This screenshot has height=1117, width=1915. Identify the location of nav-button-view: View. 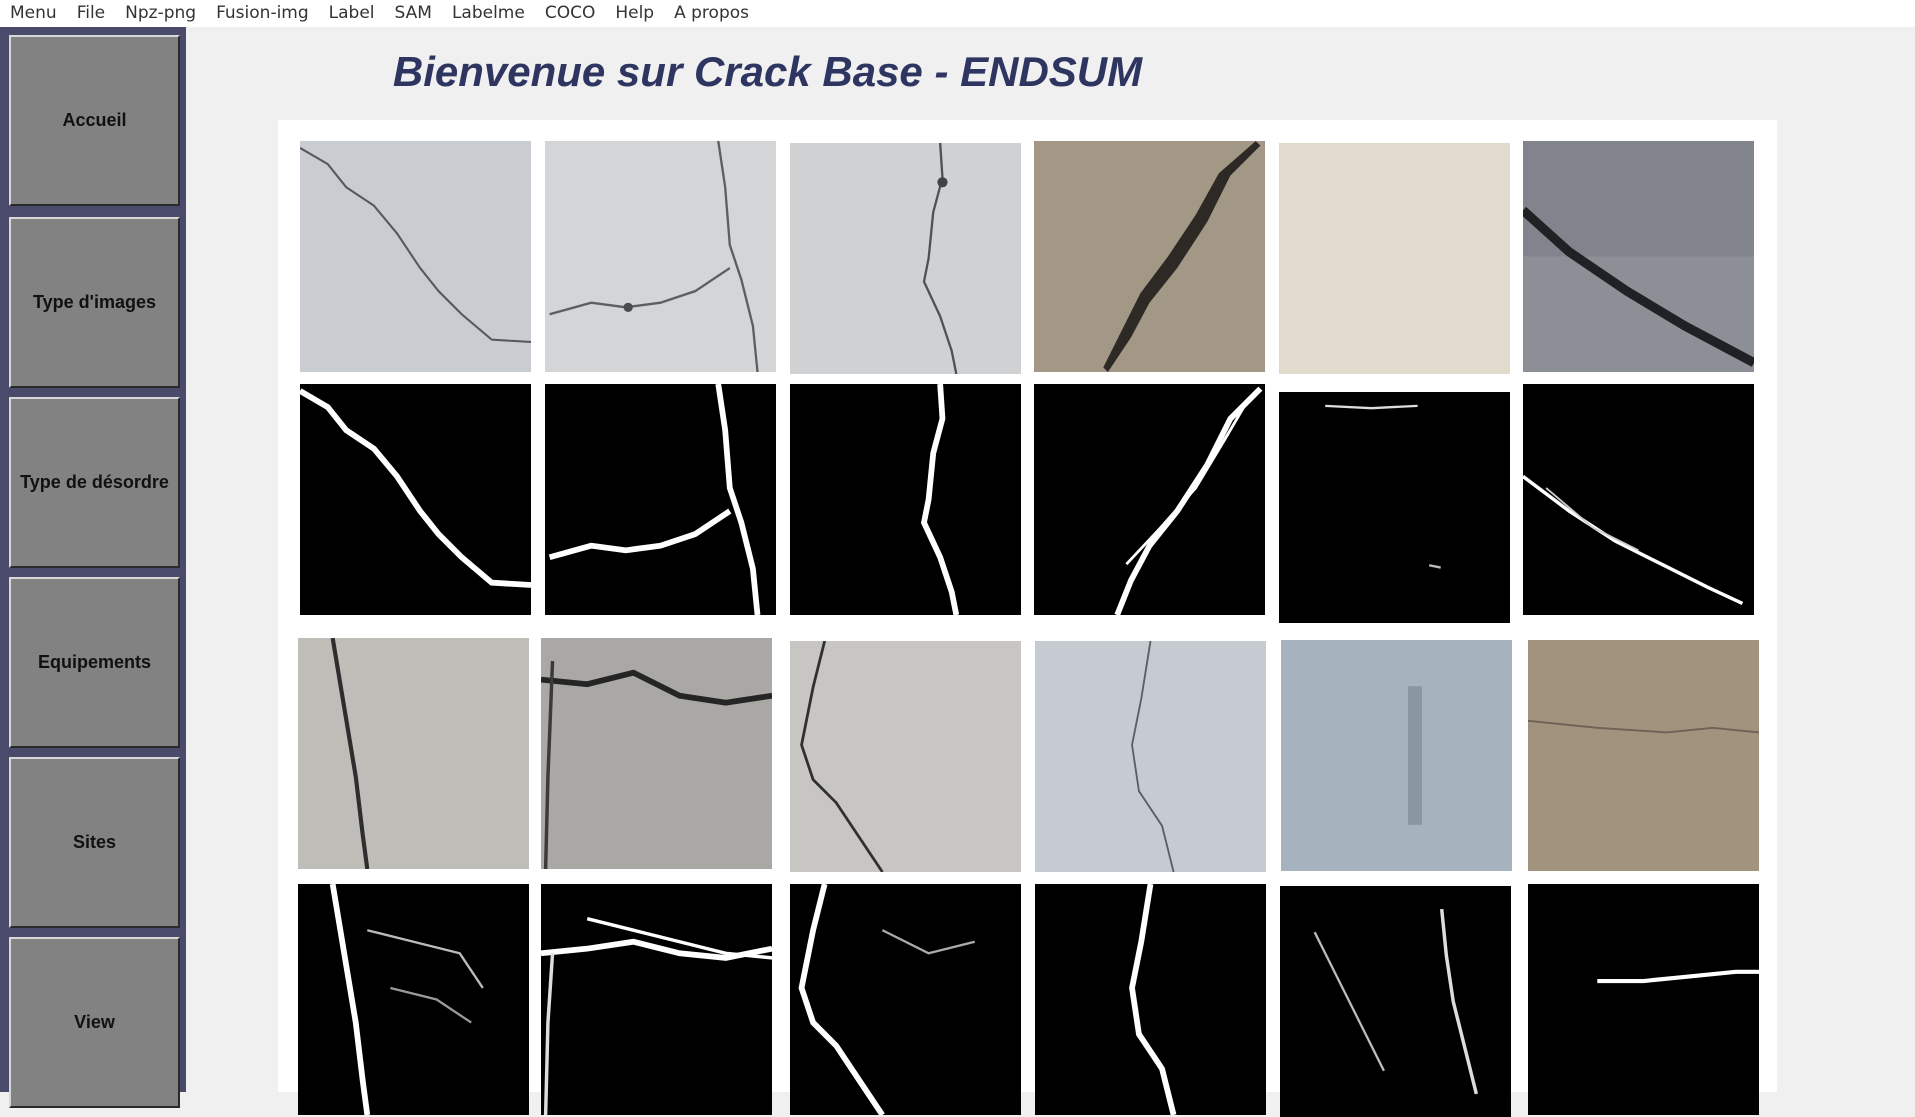
(94, 1022).